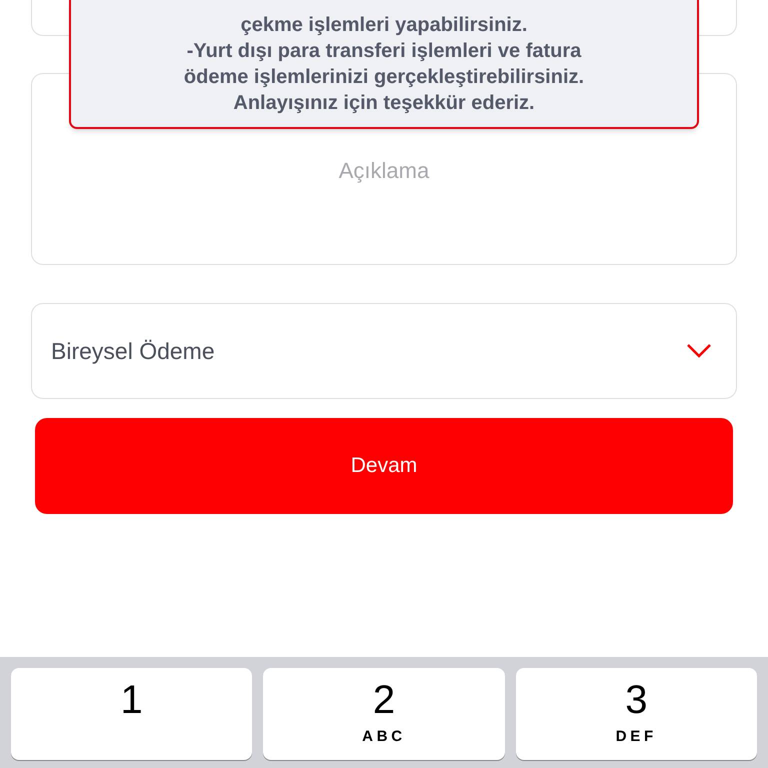  I want to click on continue-button: Devam, so click(384, 466).